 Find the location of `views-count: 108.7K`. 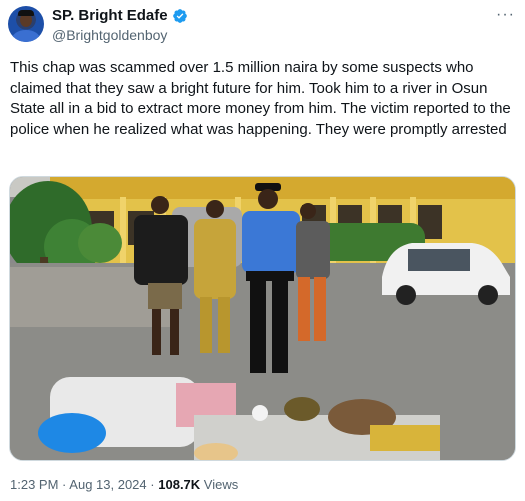

views-count: 108.7K is located at coordinates (179, 484).